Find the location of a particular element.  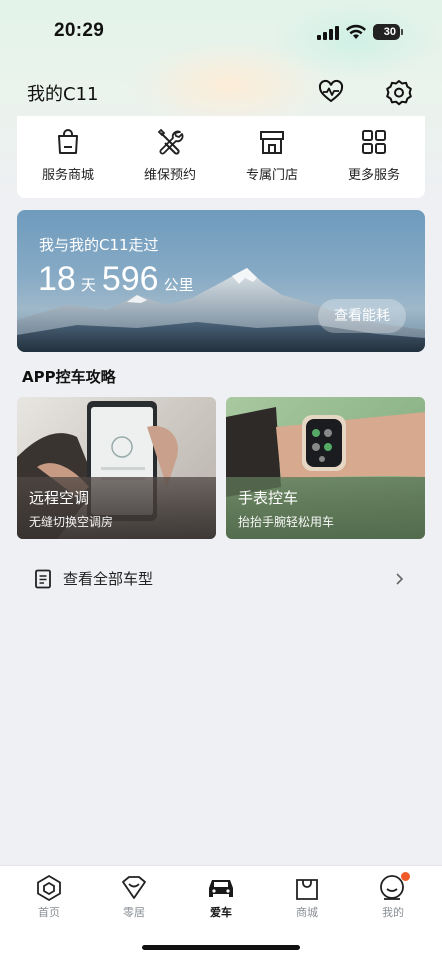

banner-stats: 18 天 596 公里 is located at coordinates (119, 279).